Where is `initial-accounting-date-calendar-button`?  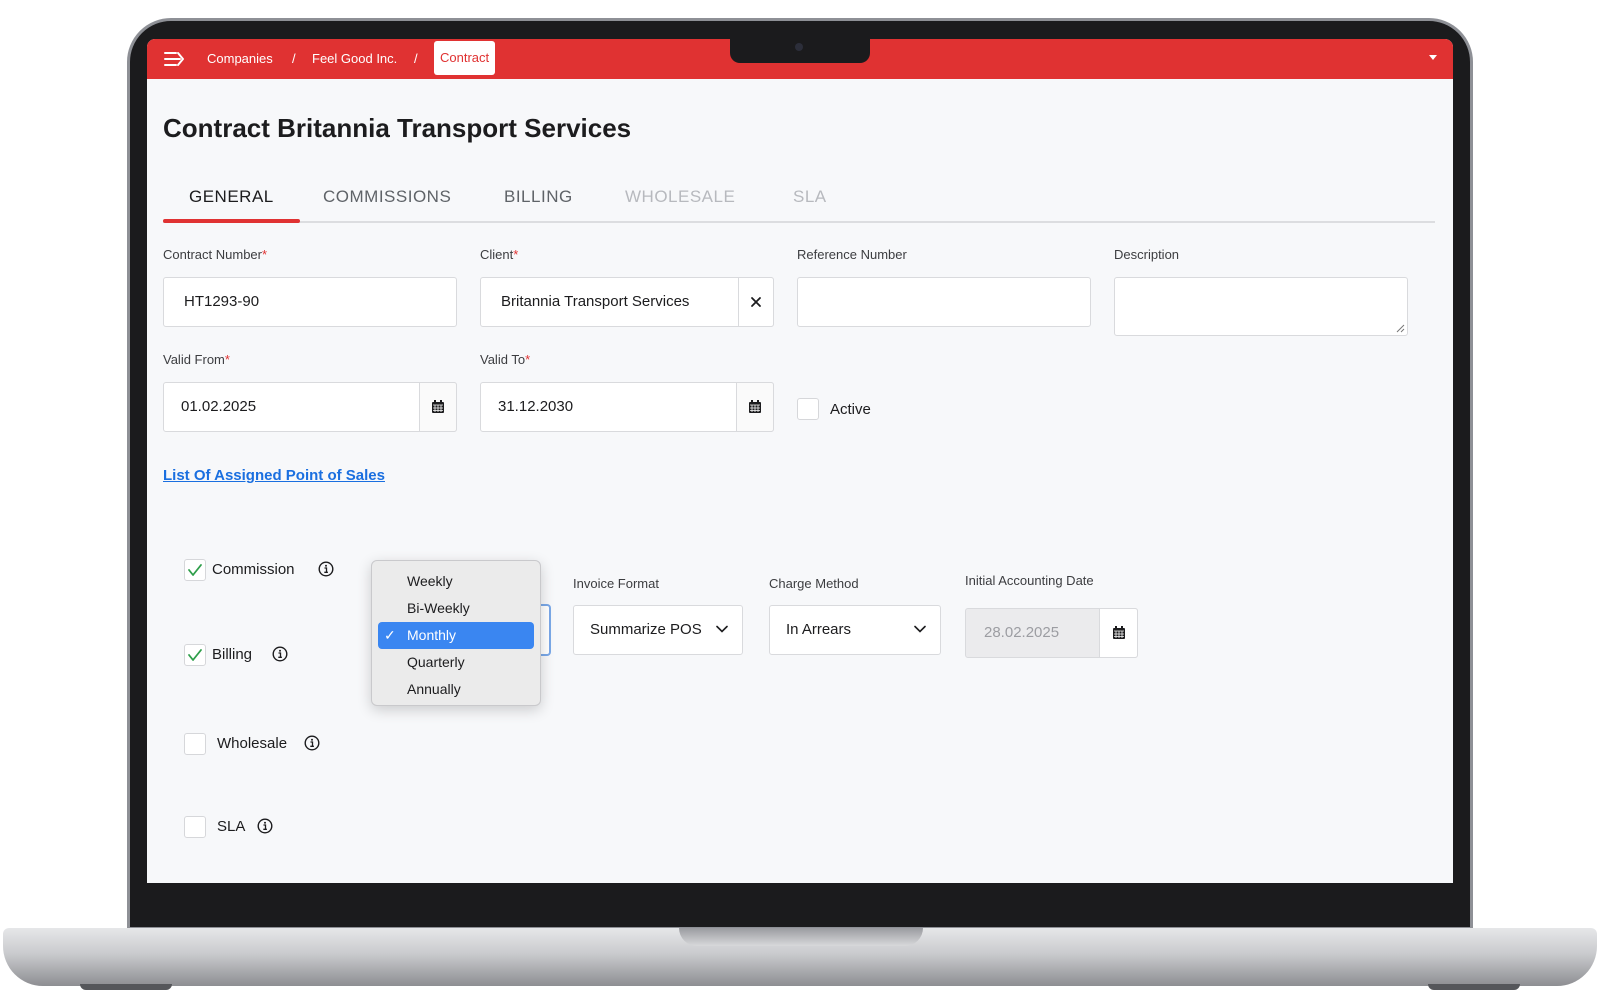
initial-accounting-date-calendar-button is located at coordinates (1118, 633).